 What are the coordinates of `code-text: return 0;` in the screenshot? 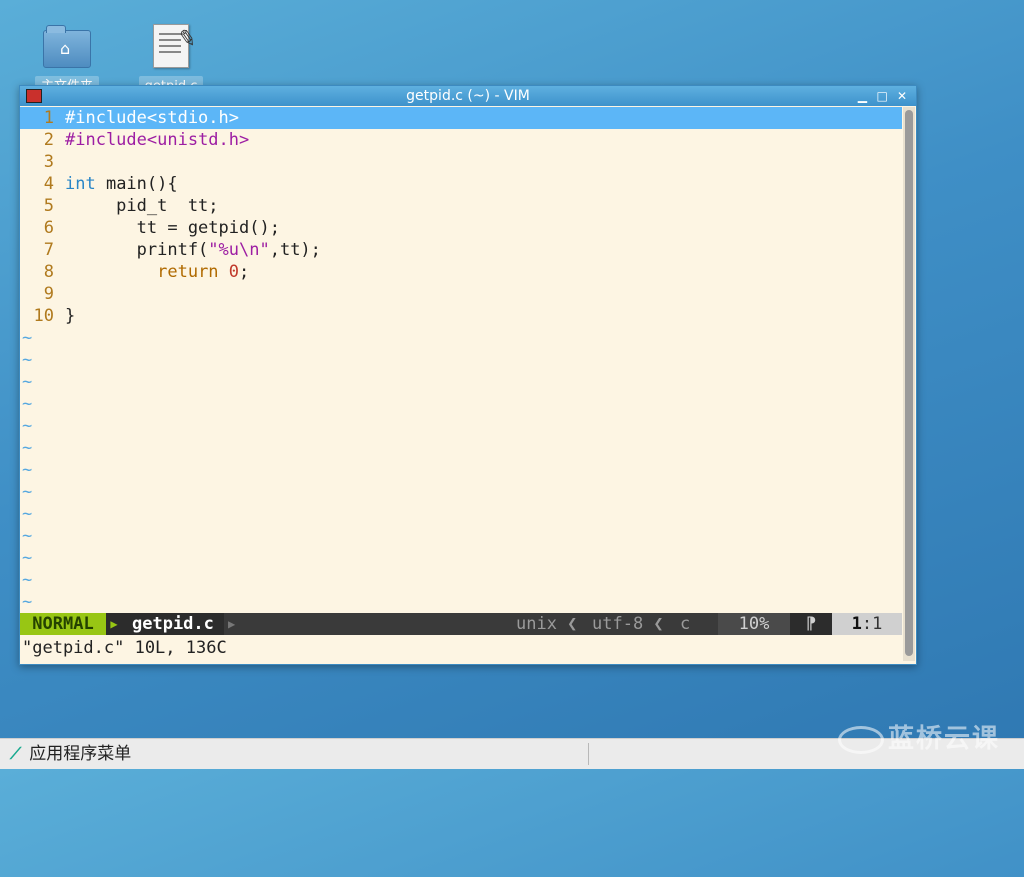 It's located at (157, 272).